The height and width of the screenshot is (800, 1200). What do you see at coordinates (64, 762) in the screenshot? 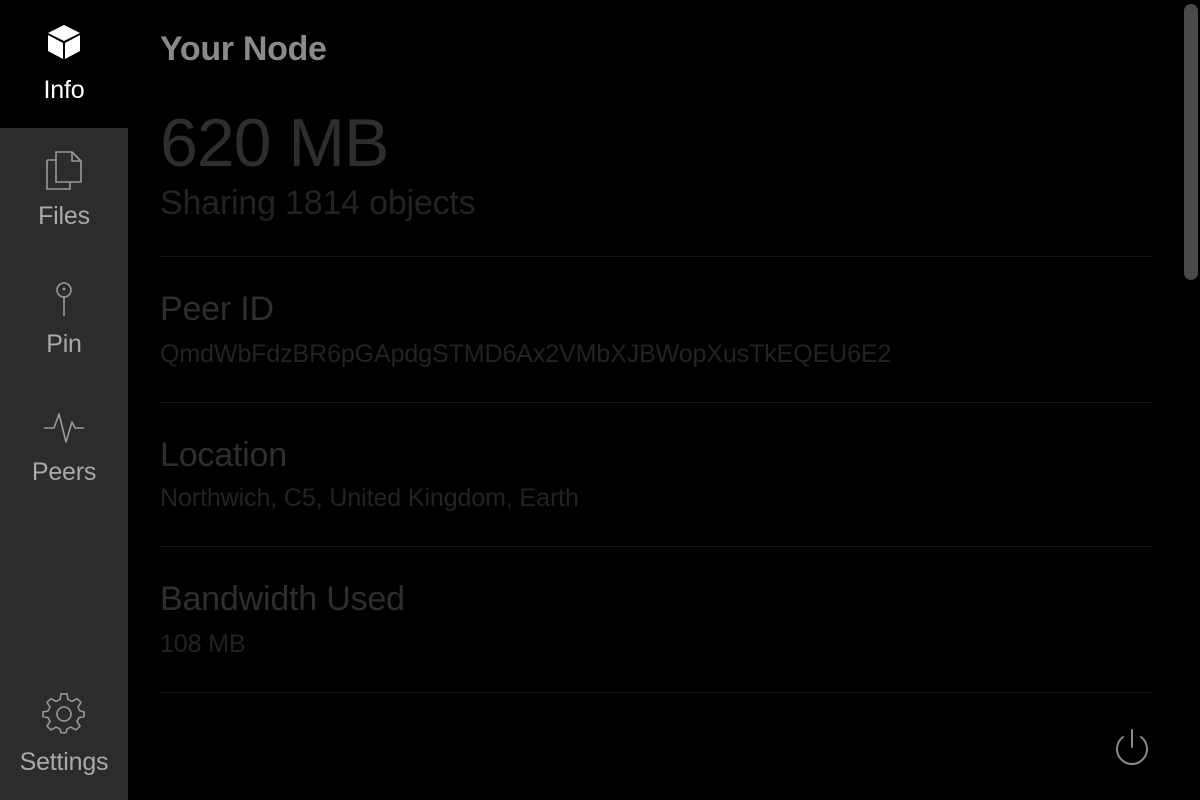
I see `sidebar-item-label: Settings` at bounding box center [64, 762].